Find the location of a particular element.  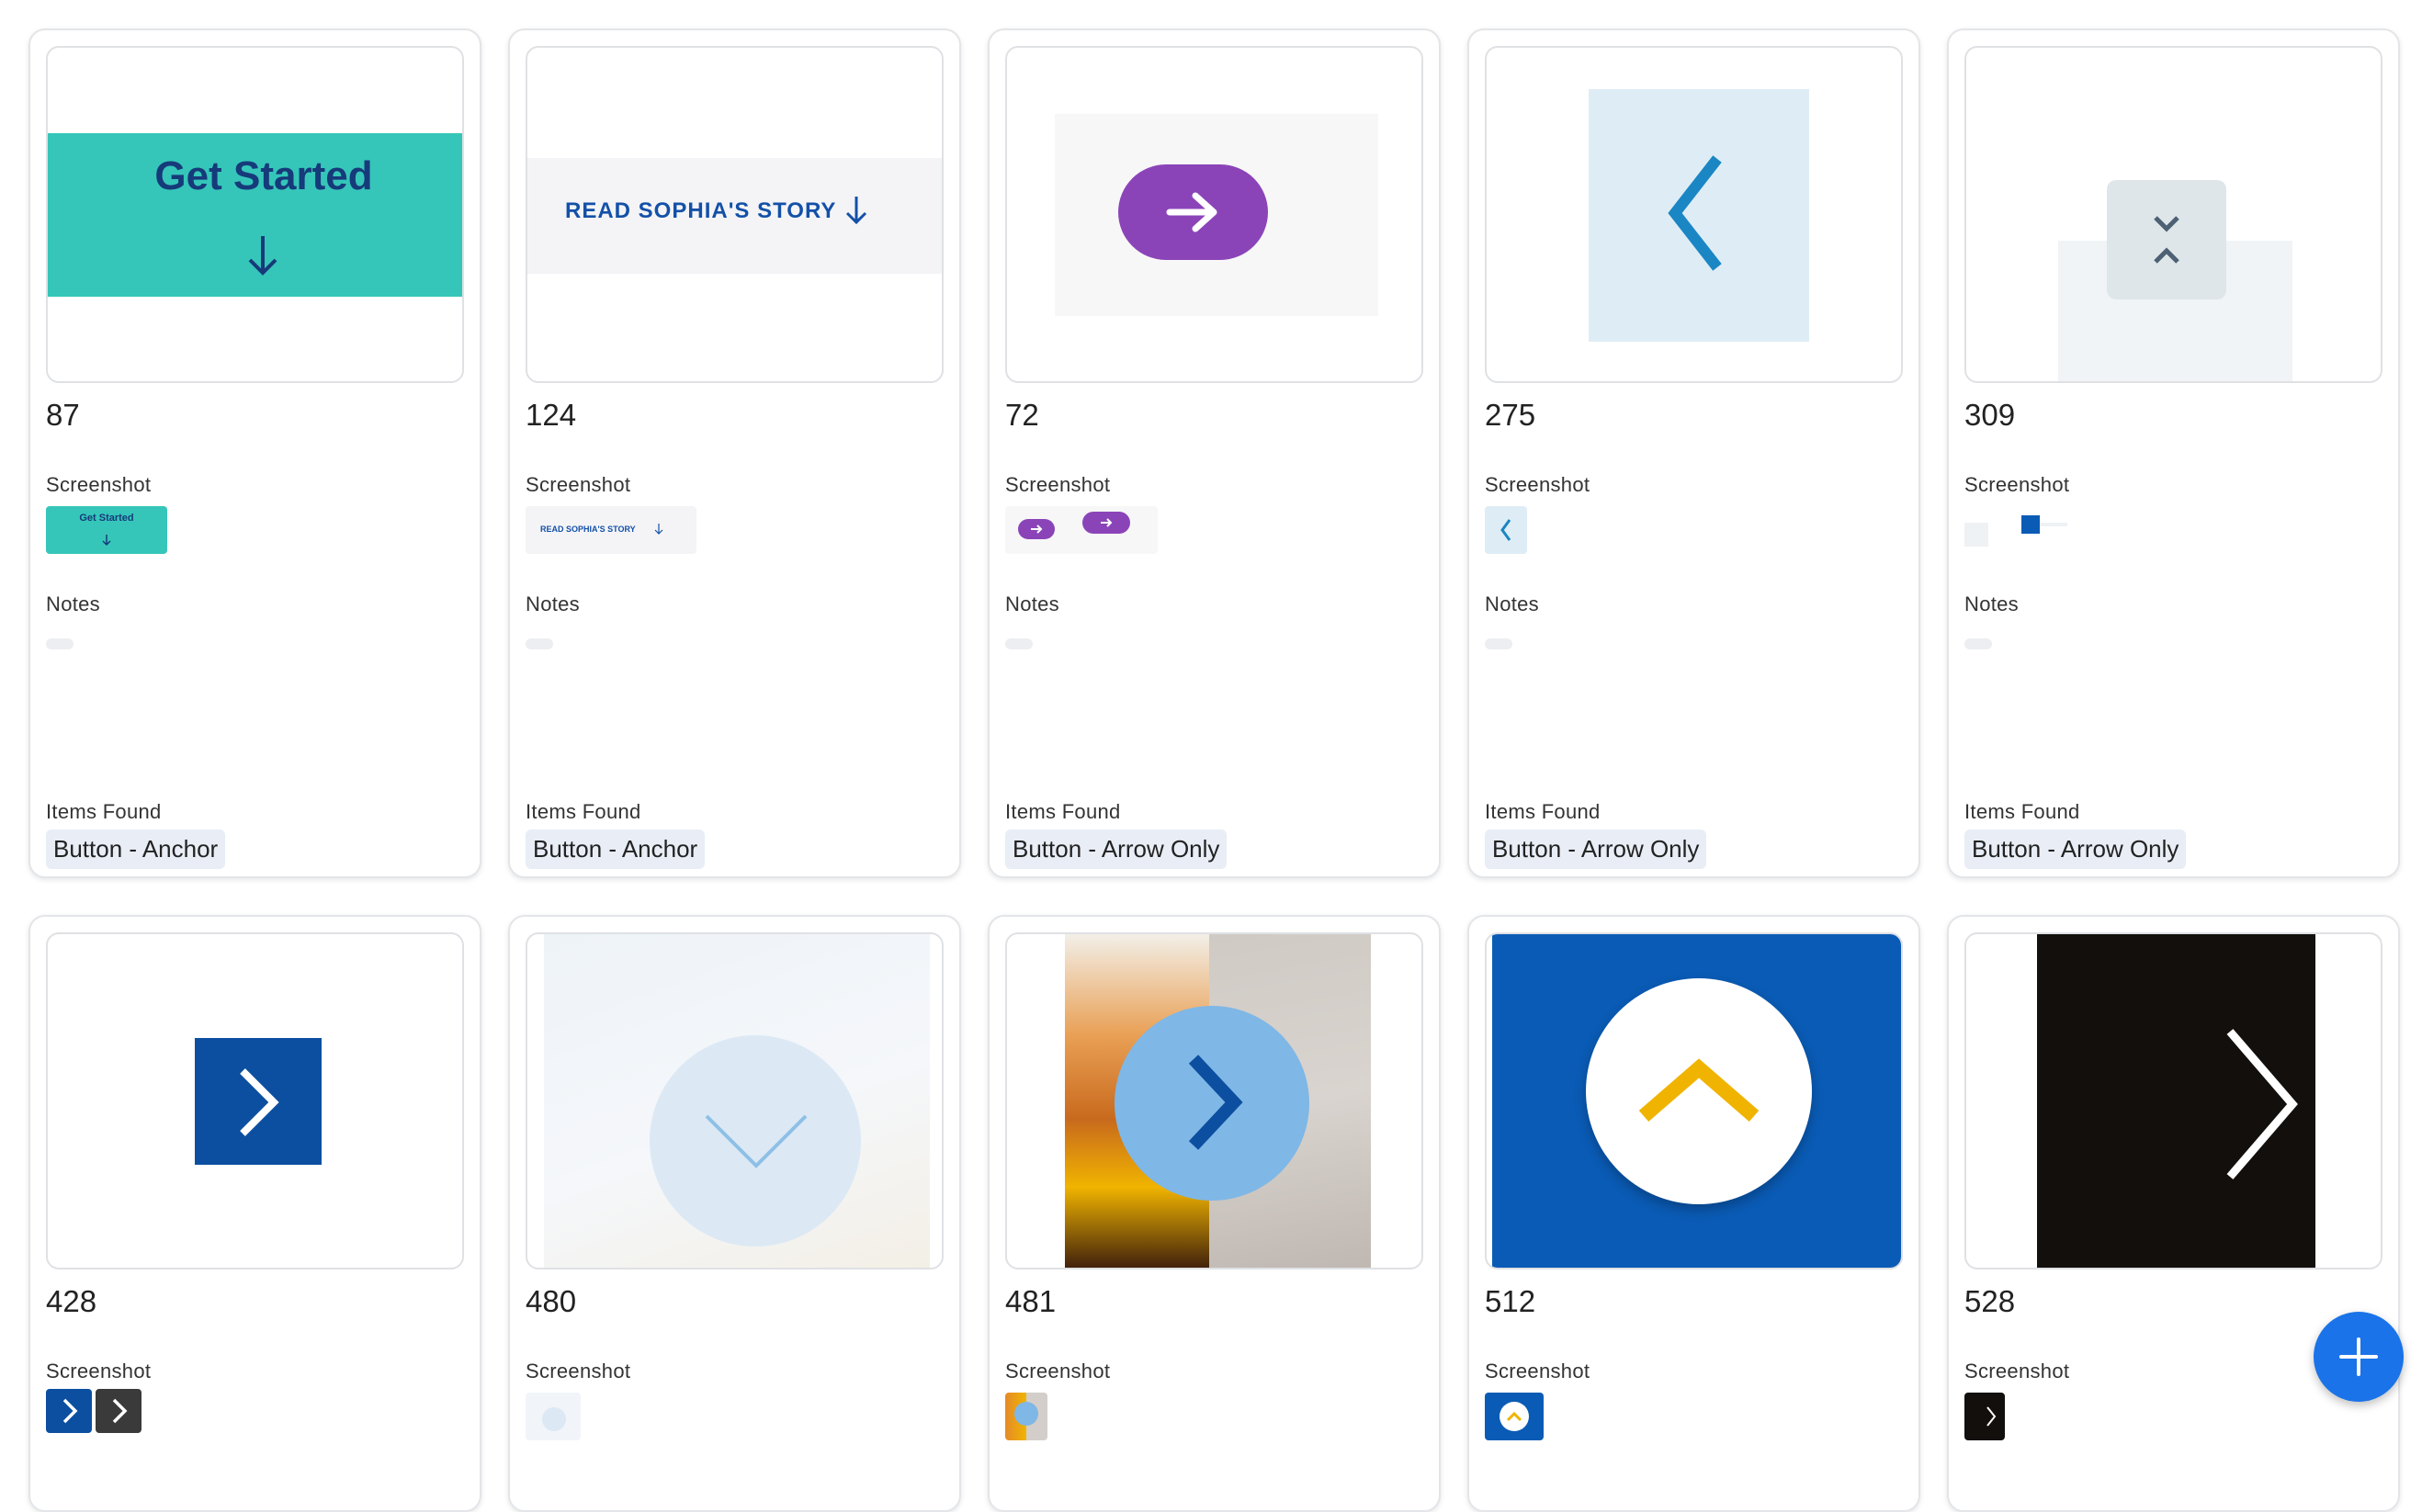

get-started-banner: Get Started is located at coordinates (255, 215).